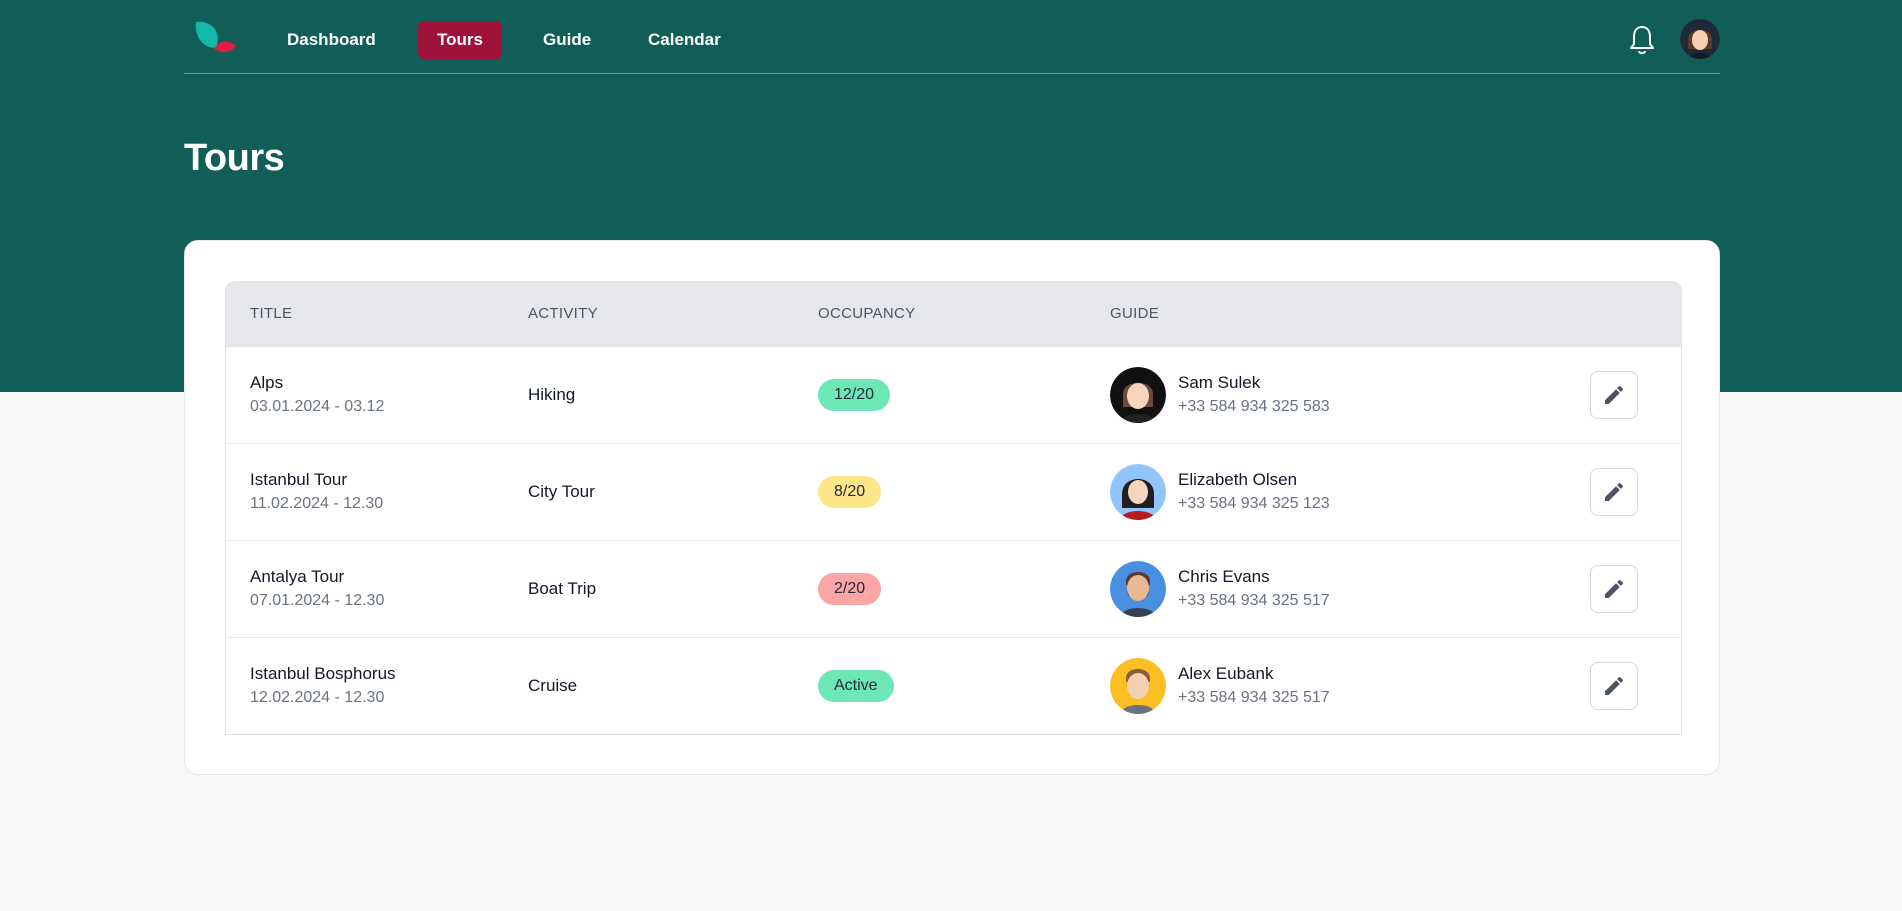 This screenshot has height=911, width=1902. I want to click on guide-name: Elizabeth Olsen, so click(1238, 479).